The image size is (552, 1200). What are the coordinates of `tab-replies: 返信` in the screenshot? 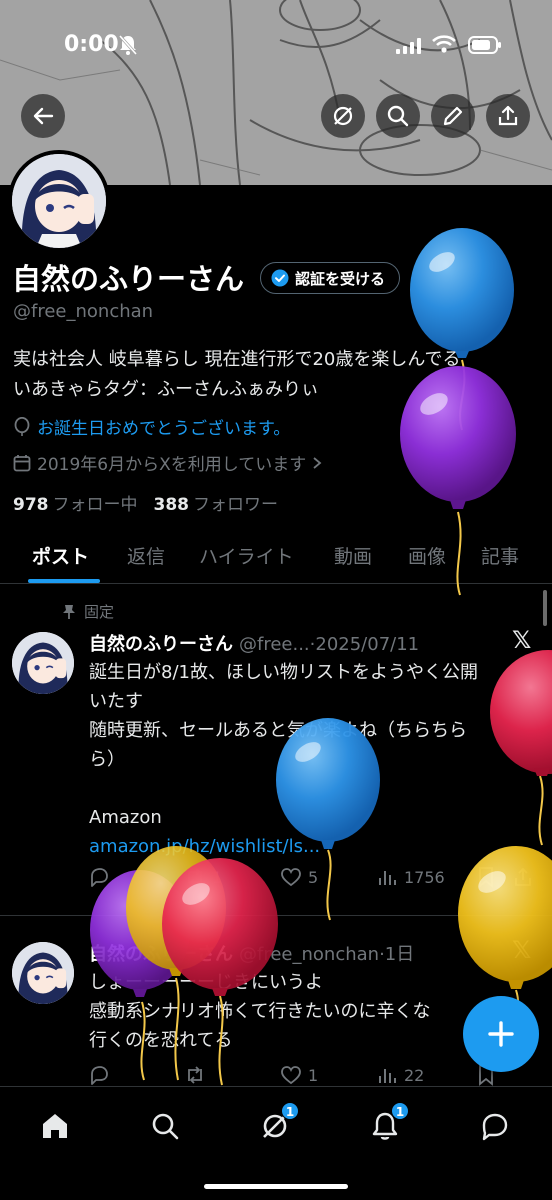 It's located at (146, 555).